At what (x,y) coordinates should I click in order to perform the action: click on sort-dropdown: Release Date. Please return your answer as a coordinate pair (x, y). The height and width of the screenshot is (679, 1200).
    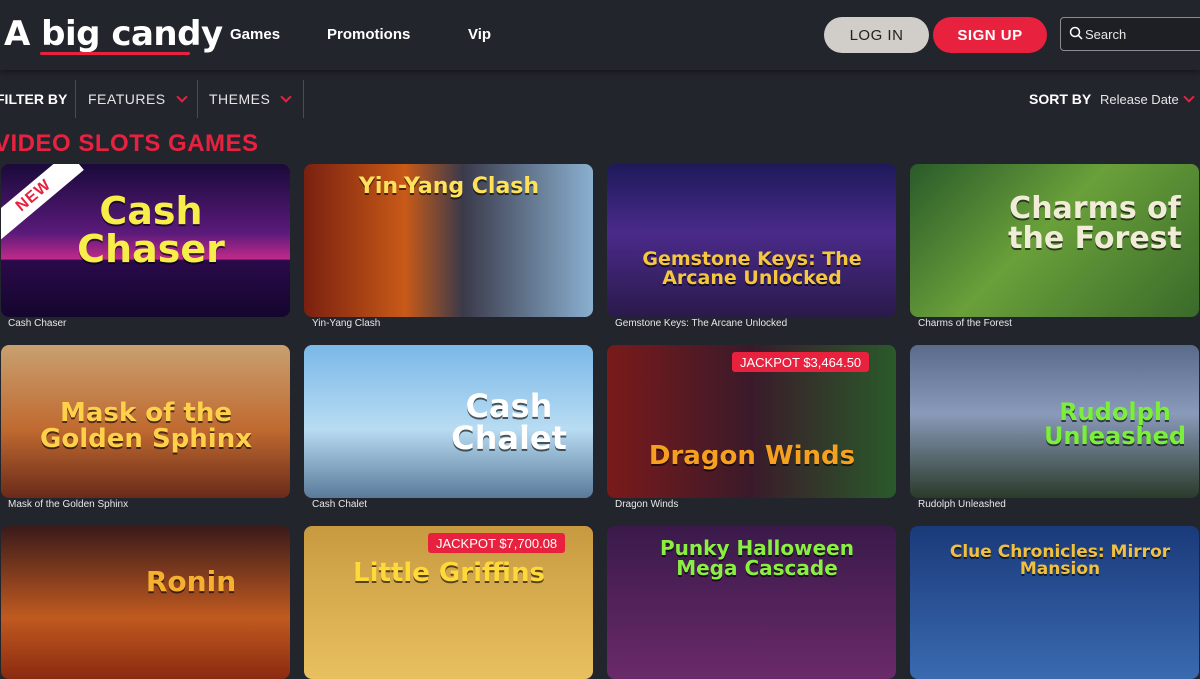
    Looking at the image, I should click on (1147, 99).